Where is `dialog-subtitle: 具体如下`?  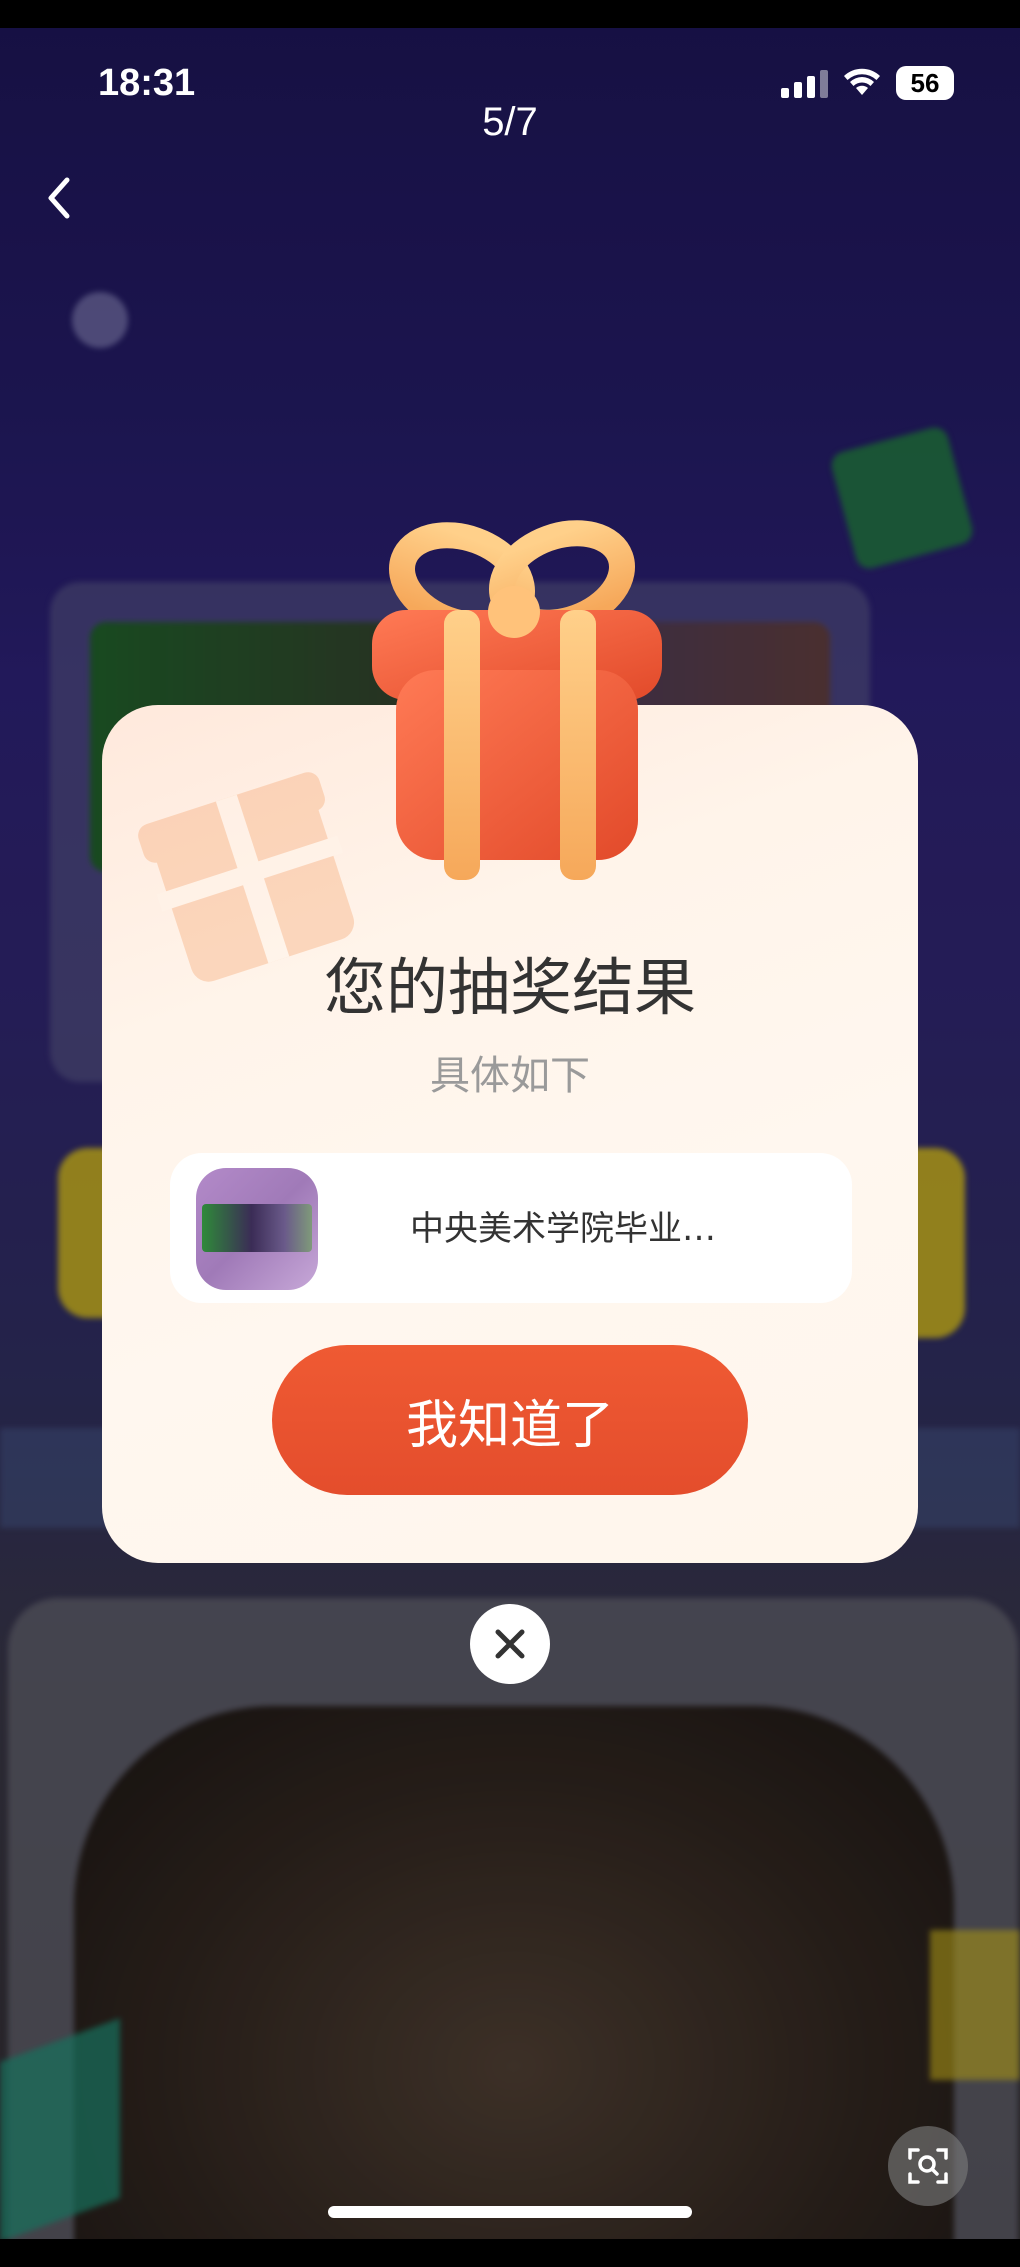 dialog-subtitle: 具体如下 is located at coordinates (510, 1076).